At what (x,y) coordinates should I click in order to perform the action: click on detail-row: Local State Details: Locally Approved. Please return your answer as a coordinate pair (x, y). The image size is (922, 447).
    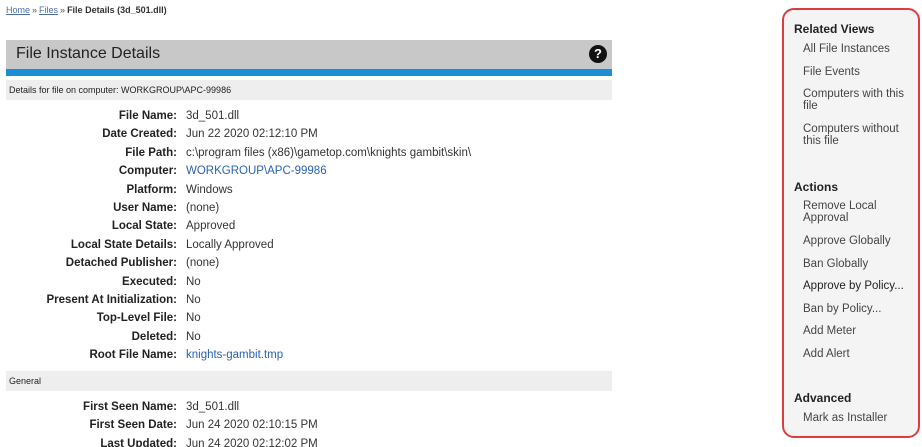
    Looking at the image, I should click on (300, 248).